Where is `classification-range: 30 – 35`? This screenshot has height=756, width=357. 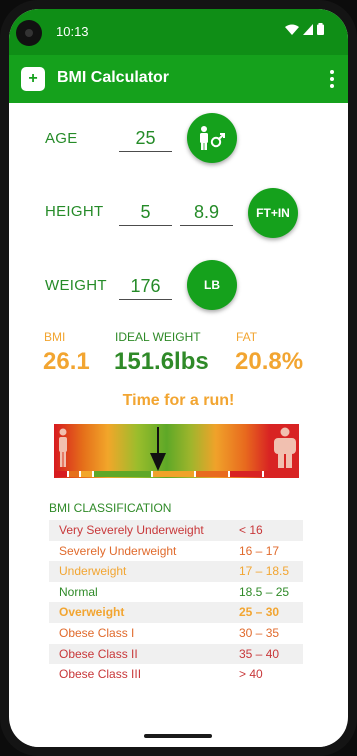
classification-range: 30 – 35 is located at coordinates (259, 632).